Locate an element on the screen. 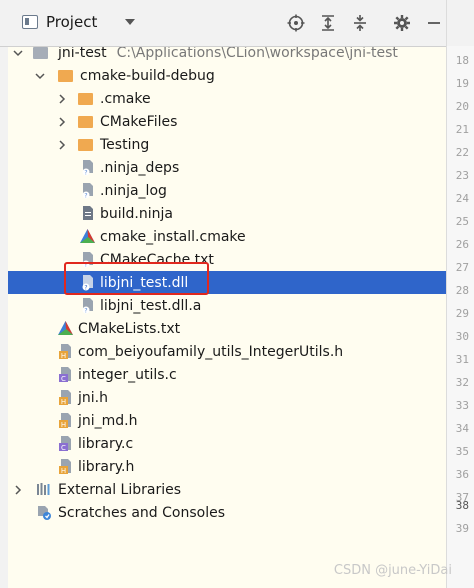  line-number: 23 is located at coordinates (462, 175).